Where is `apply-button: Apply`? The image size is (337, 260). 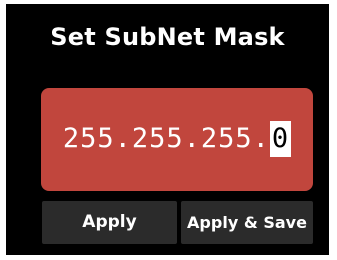 apply-button: Apply is located at coordinates (109, 222).